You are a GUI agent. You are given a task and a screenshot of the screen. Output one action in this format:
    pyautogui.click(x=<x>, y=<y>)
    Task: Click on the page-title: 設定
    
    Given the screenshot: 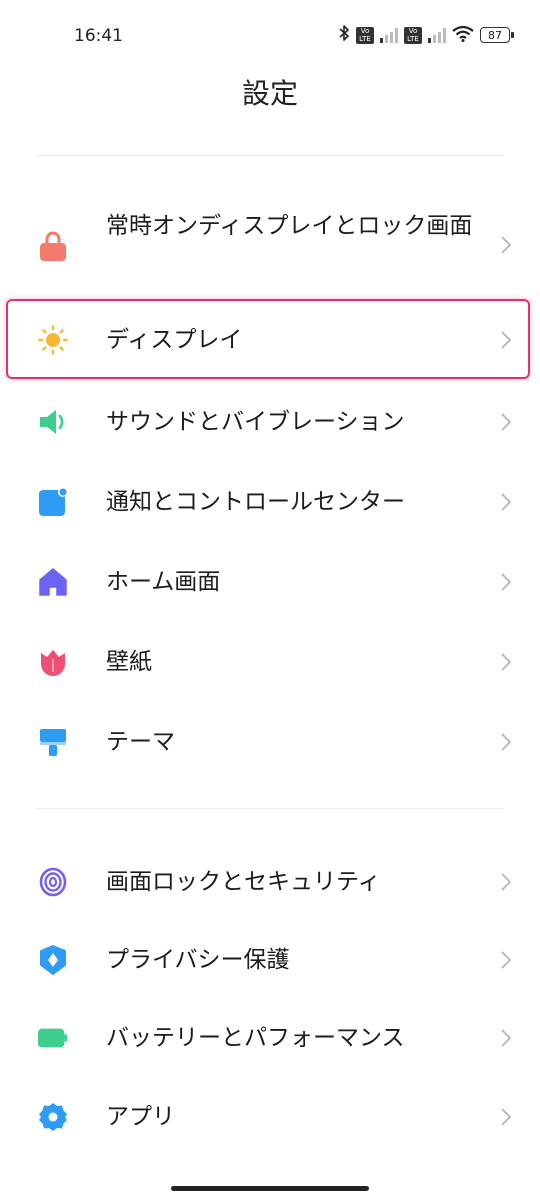 What is the action you would take?
    pyautogui.click(x=269, y=93)
    